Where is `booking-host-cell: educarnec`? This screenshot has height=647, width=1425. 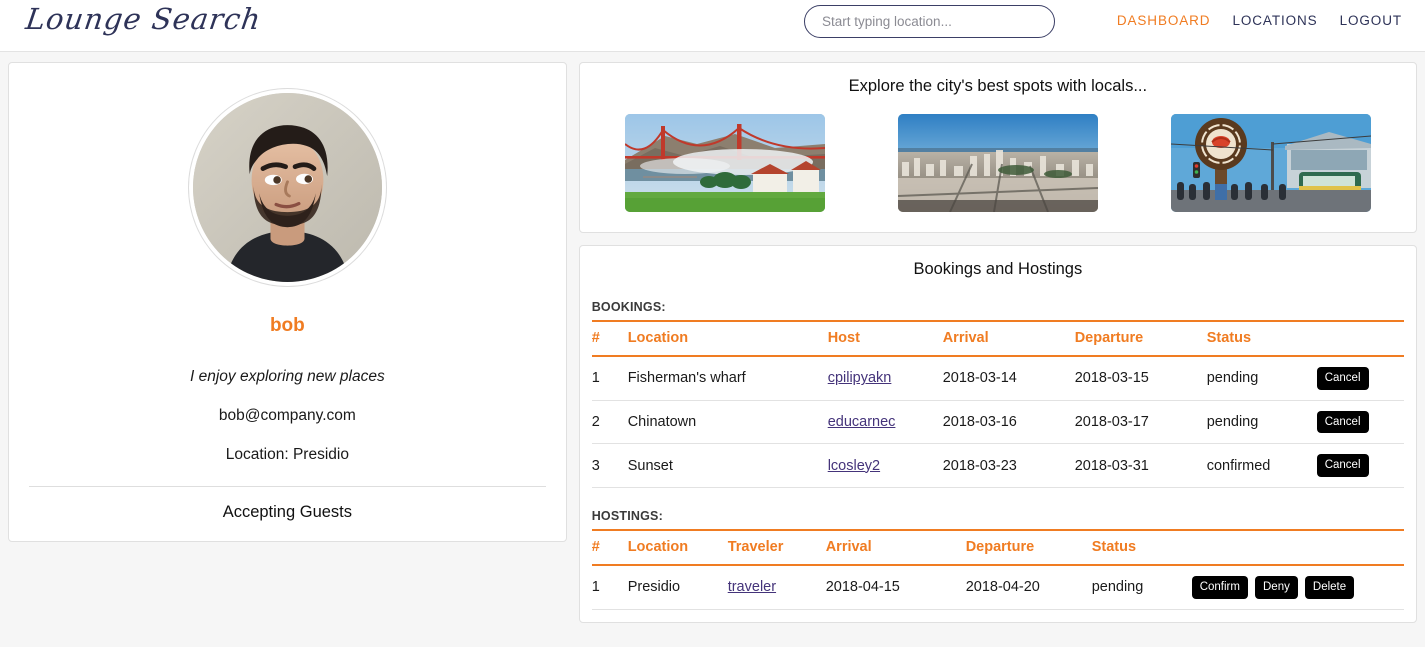 booking-host-cell: educarnec is located at coordinates (885, 422).